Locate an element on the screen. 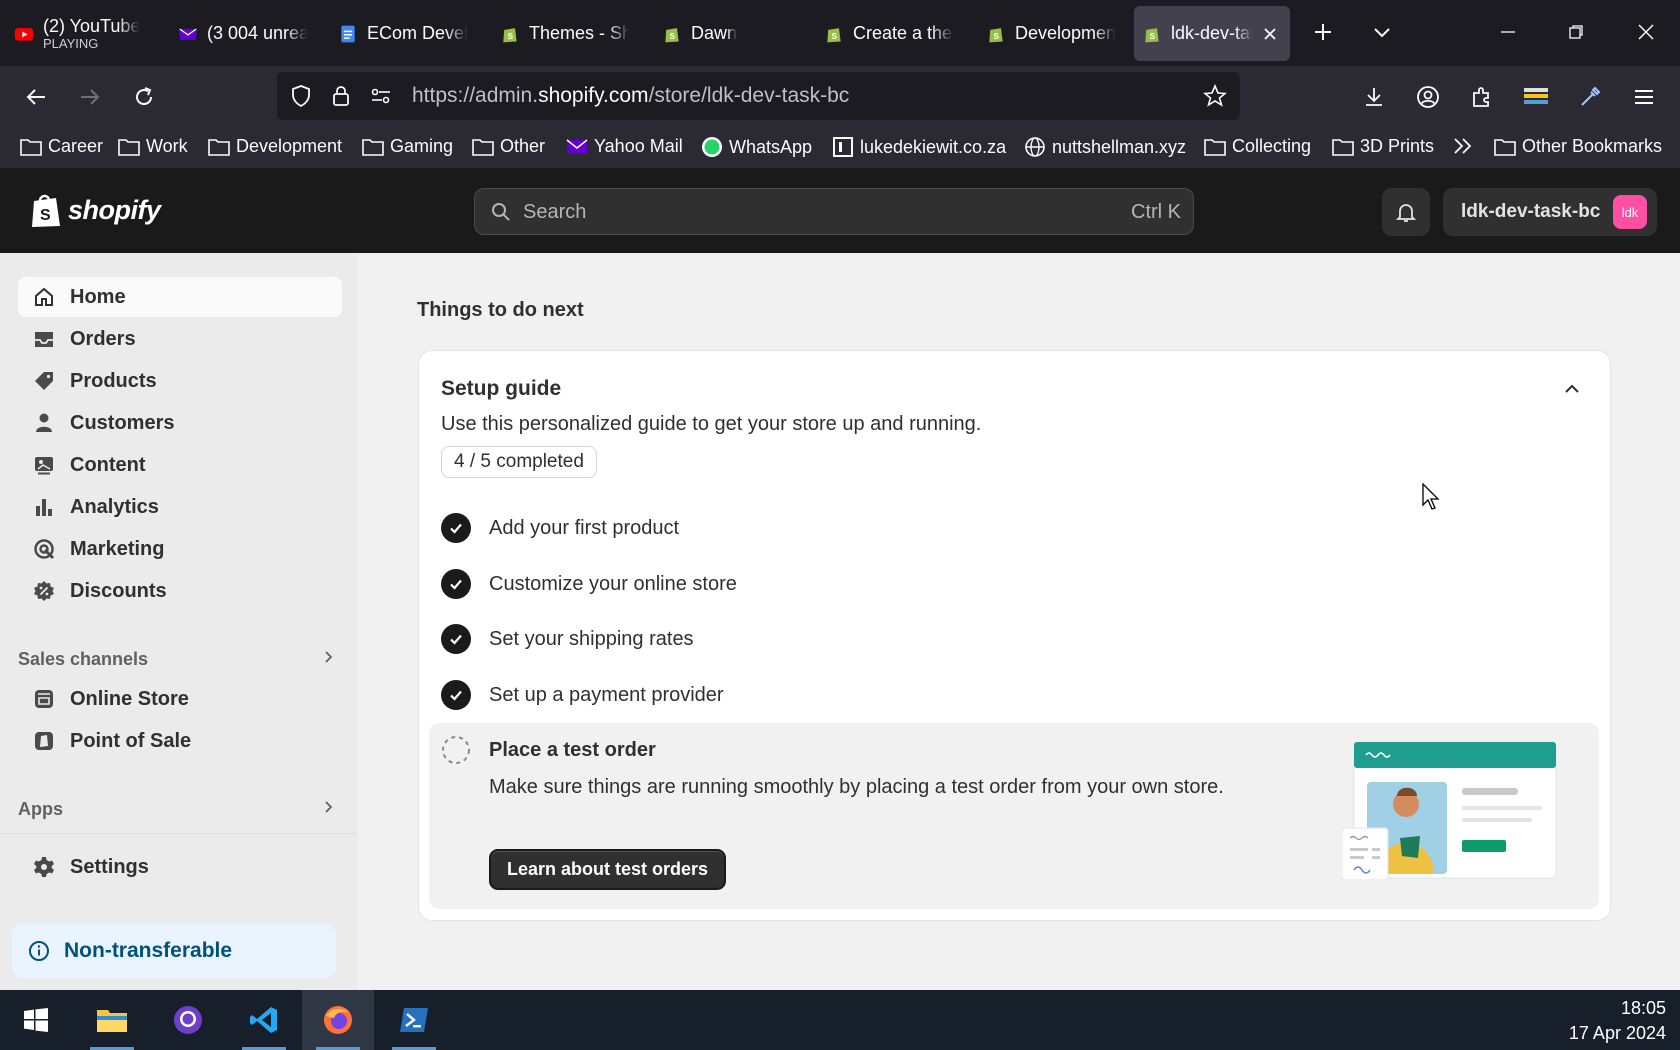  extension-stack-button is located at coordinates (1536, 97).